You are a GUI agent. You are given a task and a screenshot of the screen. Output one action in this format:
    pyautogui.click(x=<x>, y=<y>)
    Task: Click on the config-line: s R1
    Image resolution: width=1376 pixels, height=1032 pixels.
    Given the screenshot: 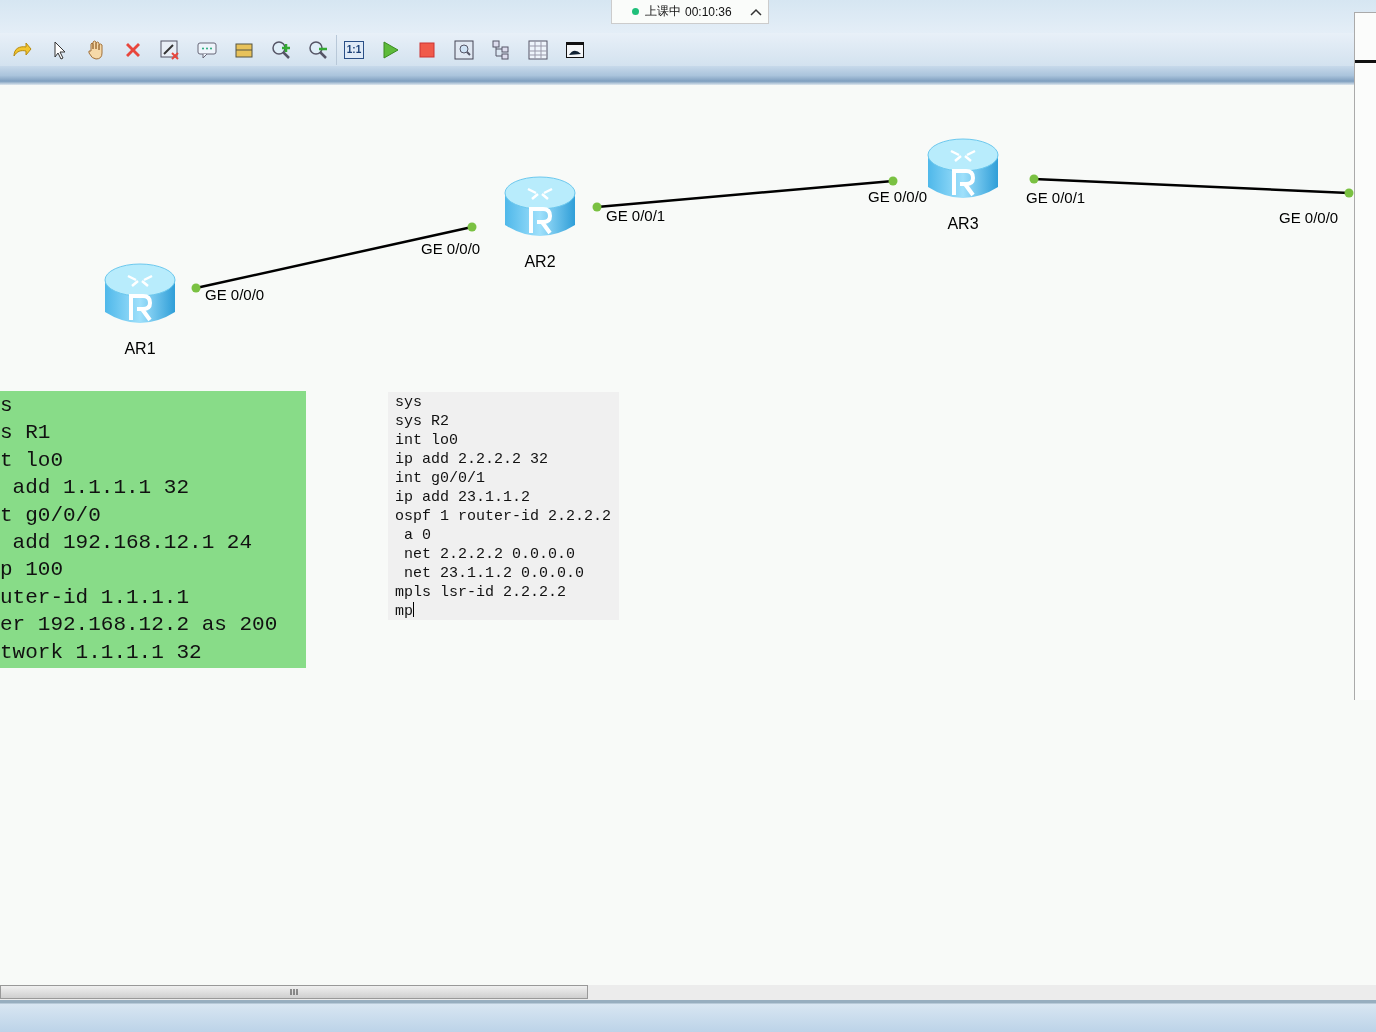 What is the action you would take?
    pyautogui.click(x=26, y=433)
    